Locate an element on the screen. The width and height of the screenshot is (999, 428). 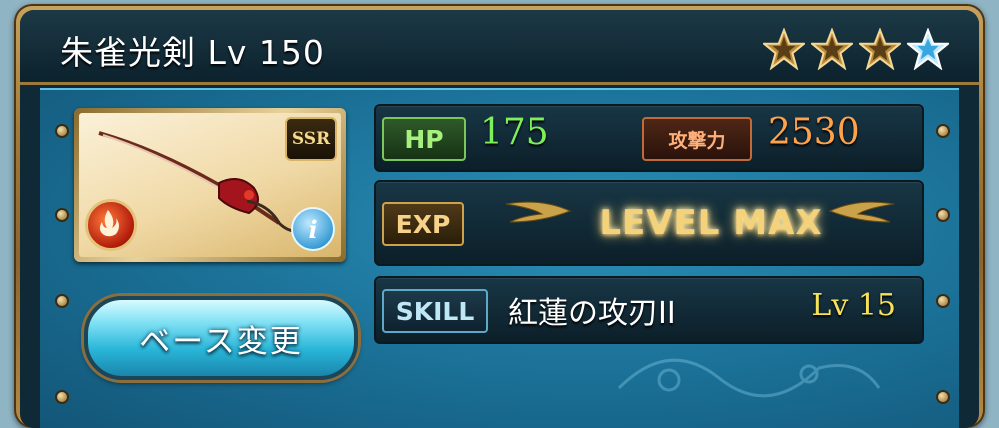
info-icon: i is located at coordinates (313, 229).